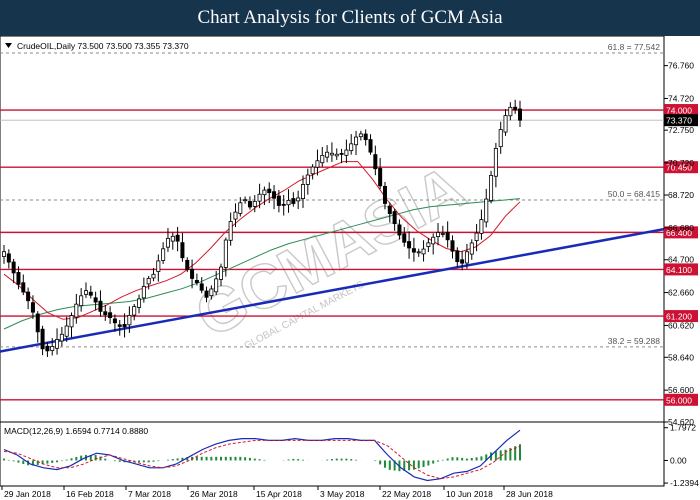  What do you see at coordinates (681, 293) in the screenshot?
I see `y-axis-tick-label: 62.660` at bounding box center [681, 293].